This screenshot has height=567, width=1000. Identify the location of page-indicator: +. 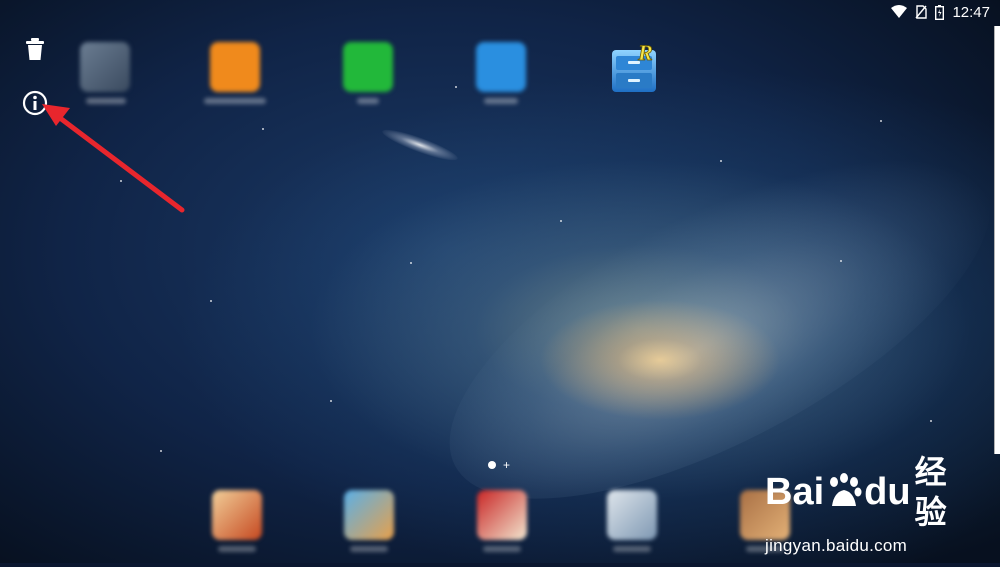
(499, 465).